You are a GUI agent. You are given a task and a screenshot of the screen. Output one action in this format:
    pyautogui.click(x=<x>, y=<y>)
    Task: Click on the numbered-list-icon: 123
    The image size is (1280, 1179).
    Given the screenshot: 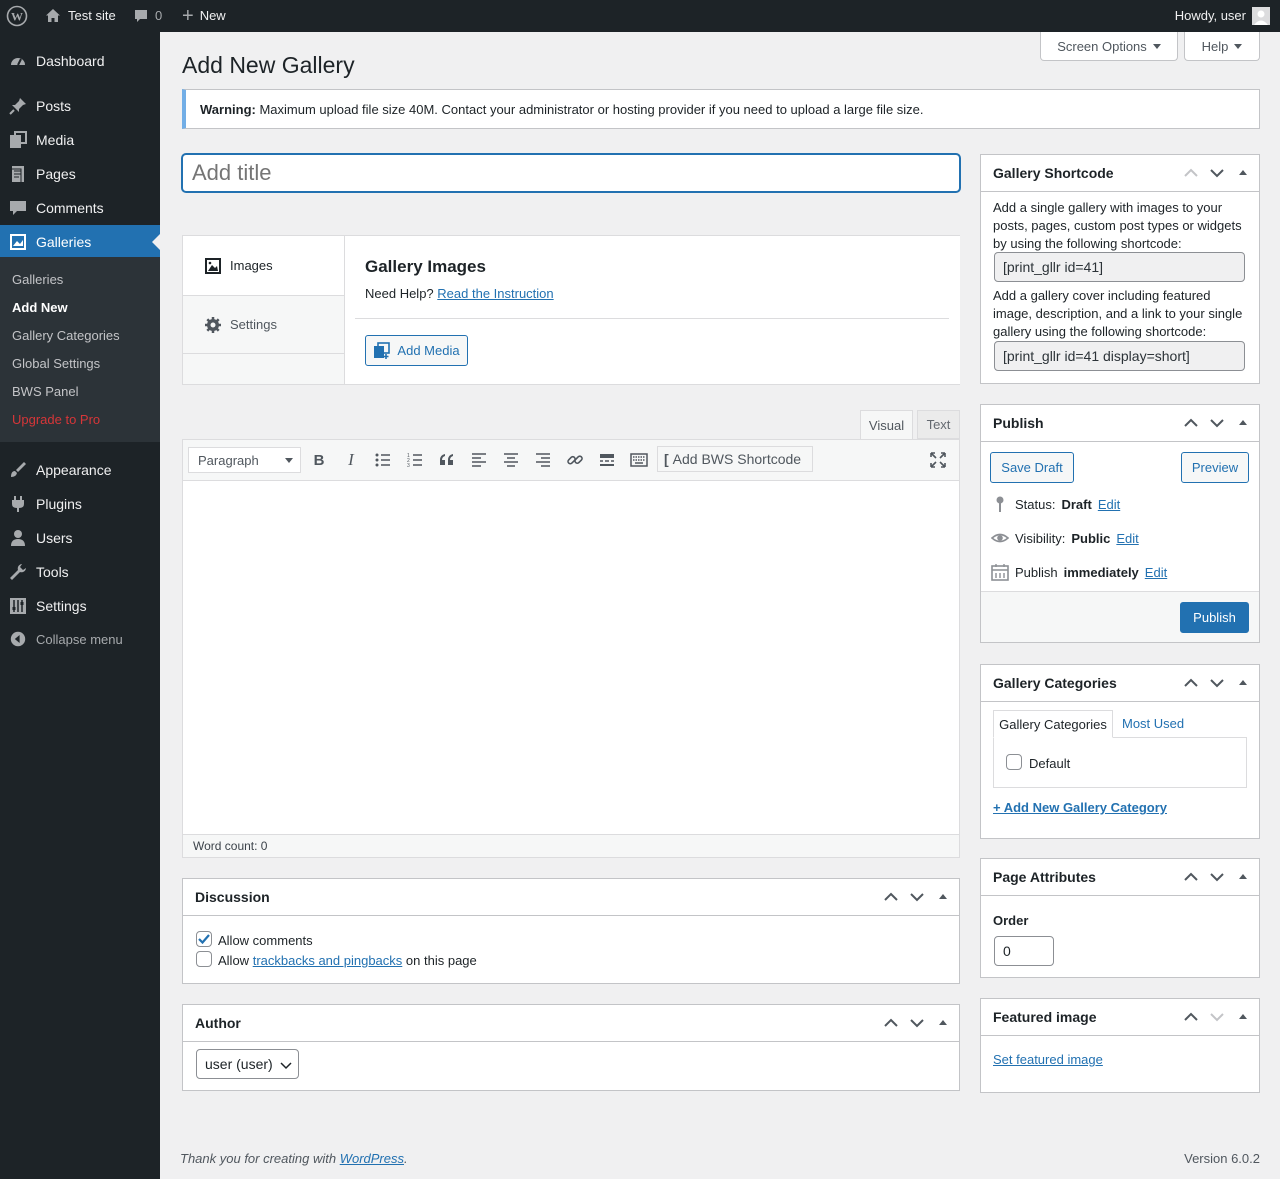 What is the action you would take?
    pyautogui.click(x=414, y=461)
    